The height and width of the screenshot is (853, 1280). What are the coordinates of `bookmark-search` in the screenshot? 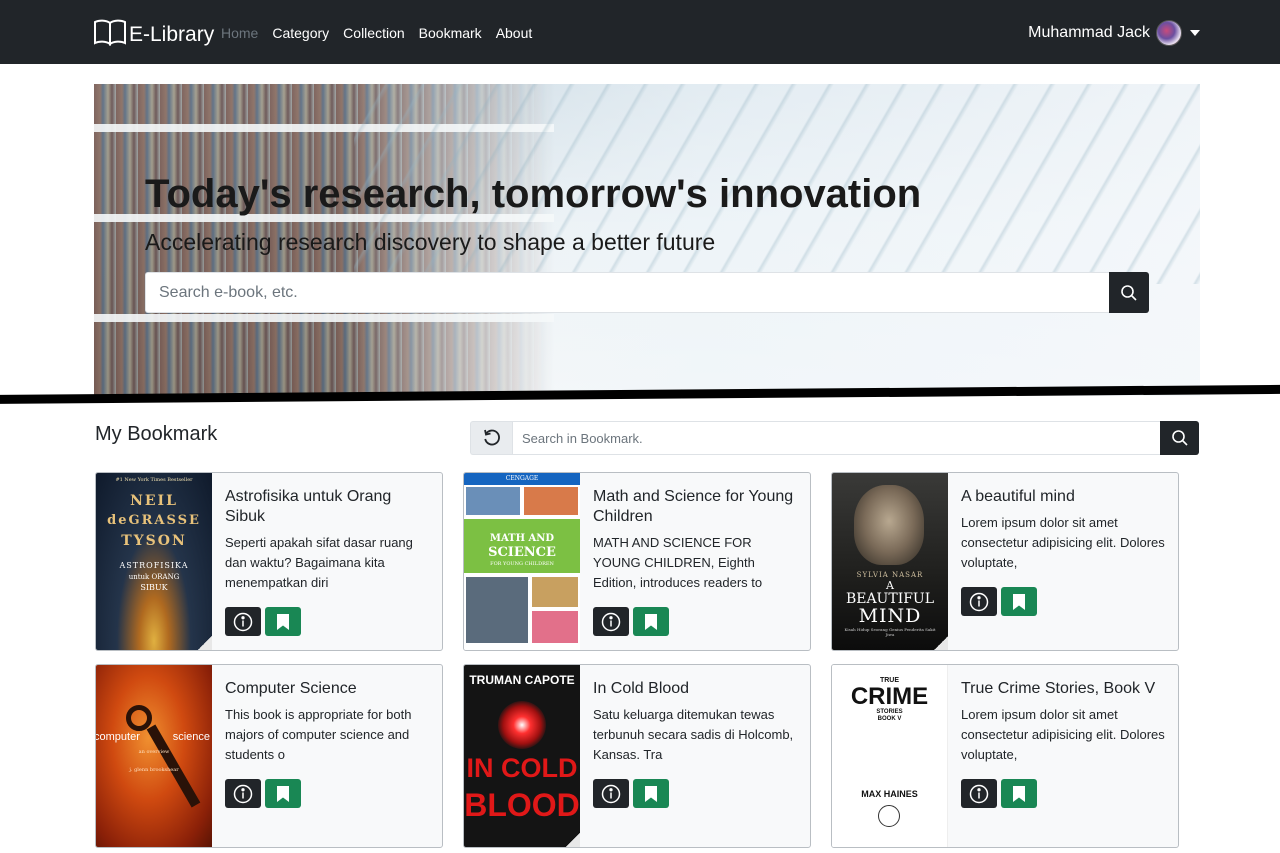 It's located at (834, 438).